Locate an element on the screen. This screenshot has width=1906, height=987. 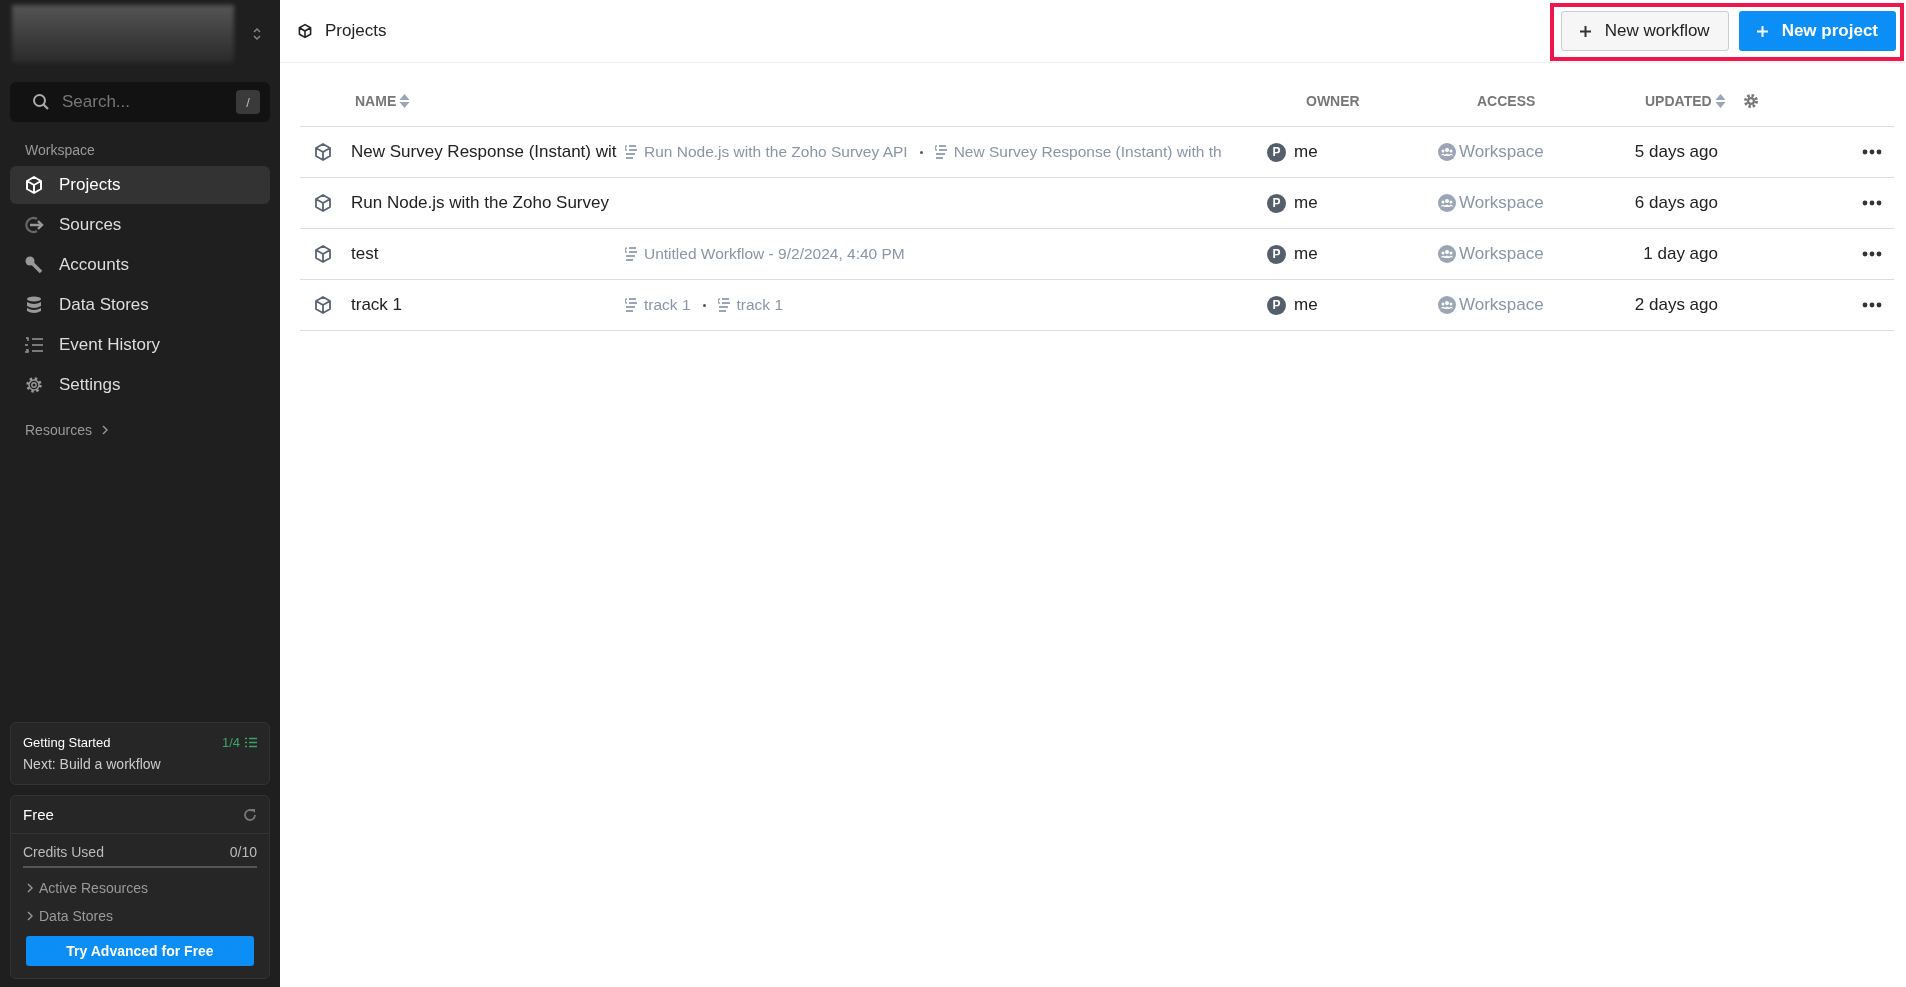
column-header: ACCESS is located at coordinates (1506, 100).